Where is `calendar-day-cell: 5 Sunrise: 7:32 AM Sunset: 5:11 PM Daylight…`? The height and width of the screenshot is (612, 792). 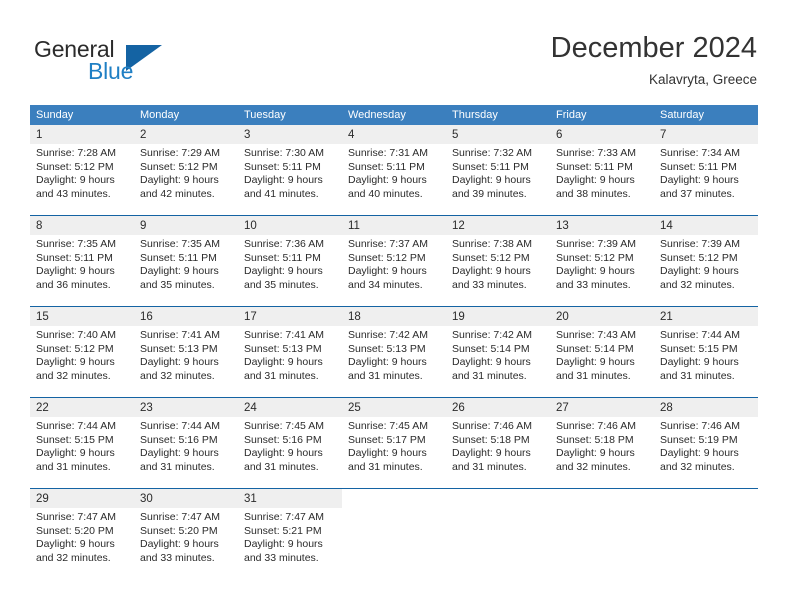
calendar-day-cell: 5 Sunrise: 7:32 AM Sunset: 5:11 PM Daylight… is located at coordinates (498, 170).